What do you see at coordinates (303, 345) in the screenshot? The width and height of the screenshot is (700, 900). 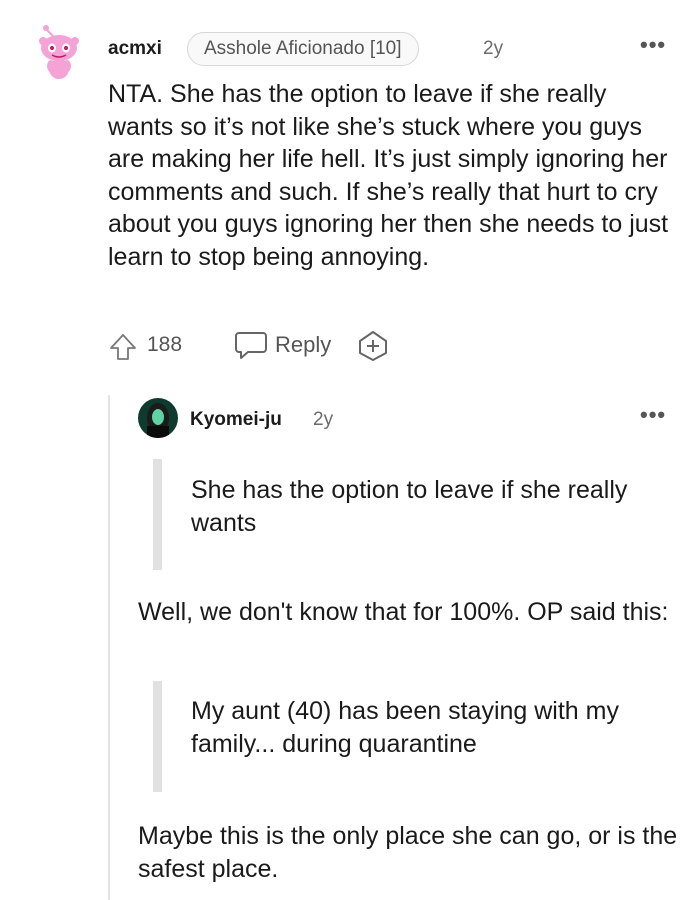 I see `reply-button: Reply` at bounding box center [303, 345].